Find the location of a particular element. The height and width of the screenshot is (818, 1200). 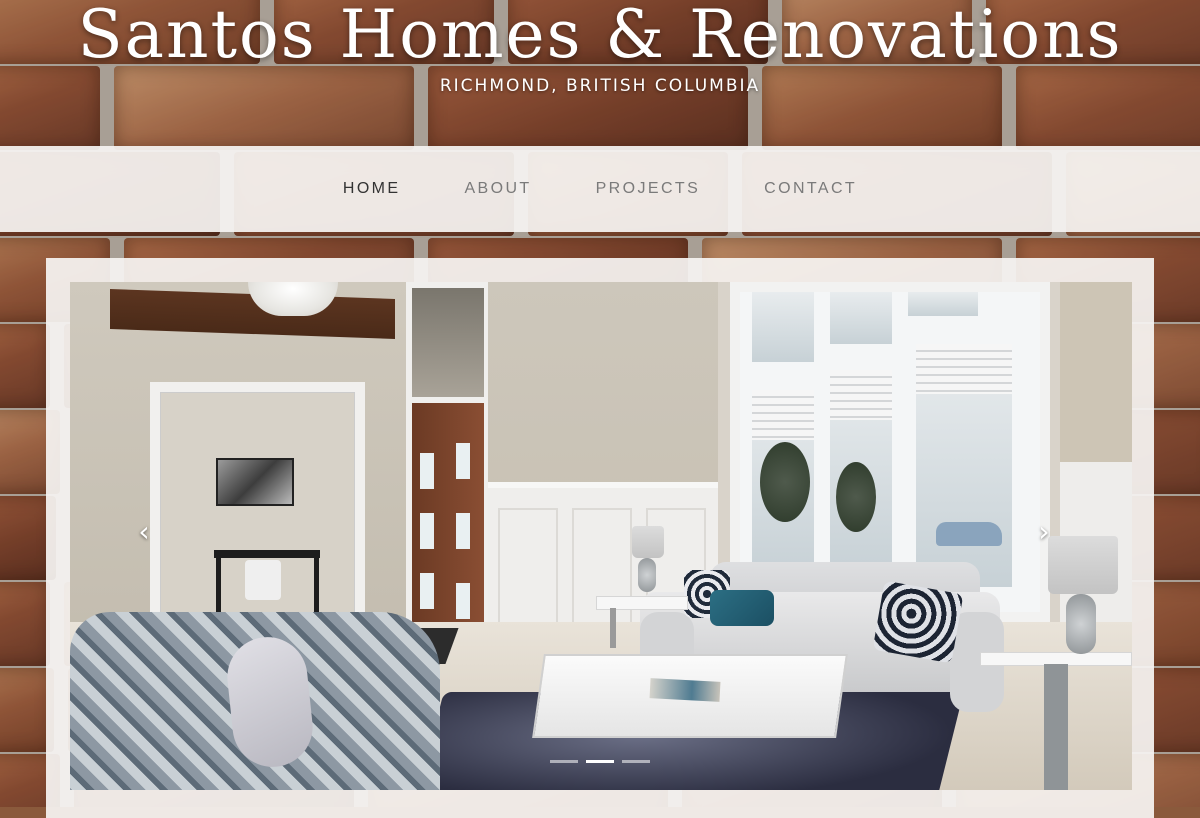

nav-item-contact: CONTACT is located at coordinates (810, 189).